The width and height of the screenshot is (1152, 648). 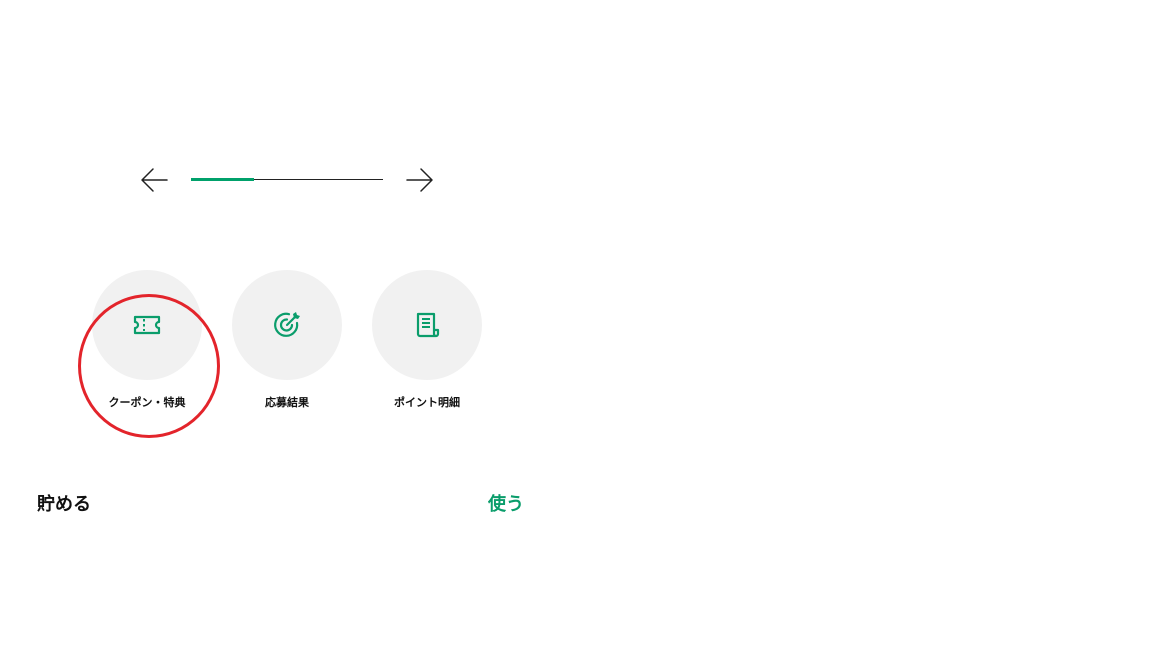 I want to click on menu-item-label: 応募結果, so click(x=287, y=402).